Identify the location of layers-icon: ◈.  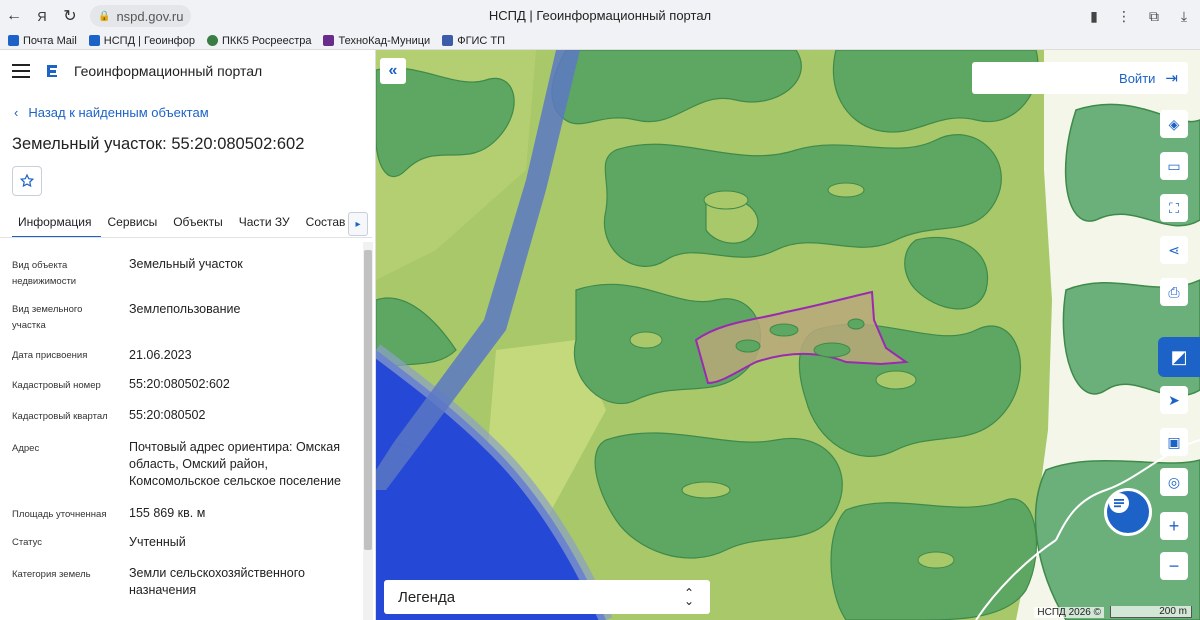
(1174, 123).